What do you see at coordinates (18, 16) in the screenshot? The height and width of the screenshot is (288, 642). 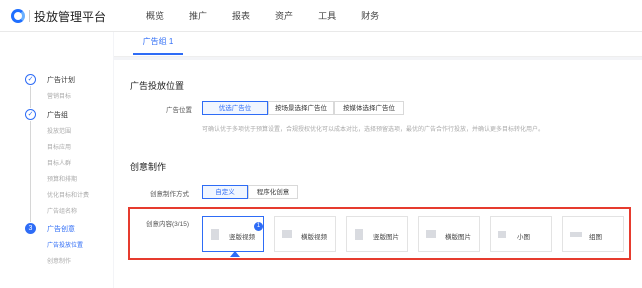 I see `logo-icon` at bounding box center [18, 16].